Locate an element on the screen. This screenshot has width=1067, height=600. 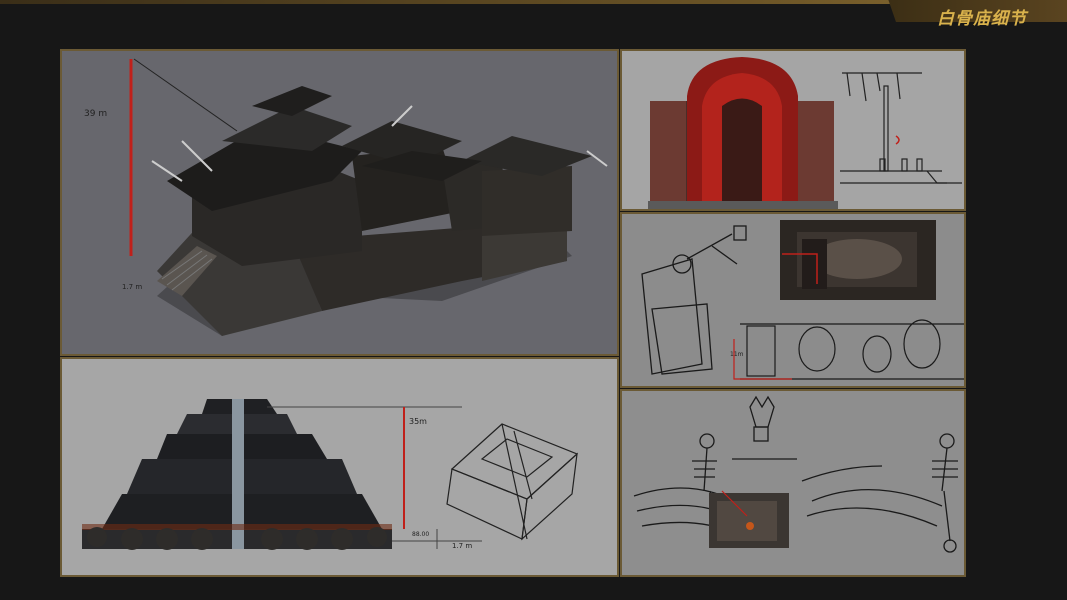
statue-height-label: 11m is located at coordinates (737, 354).